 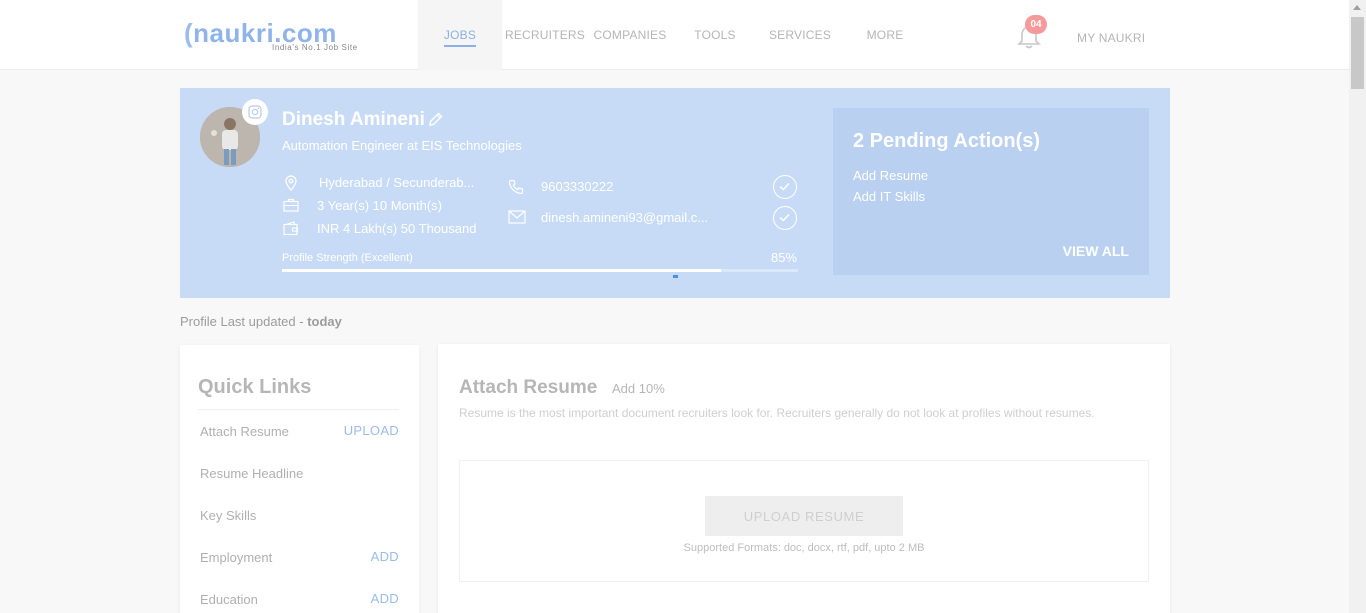 What do you see at coordinates (291, 228) in the screenshot?
I see `wallet-icon` at bounding box center [291, 228].